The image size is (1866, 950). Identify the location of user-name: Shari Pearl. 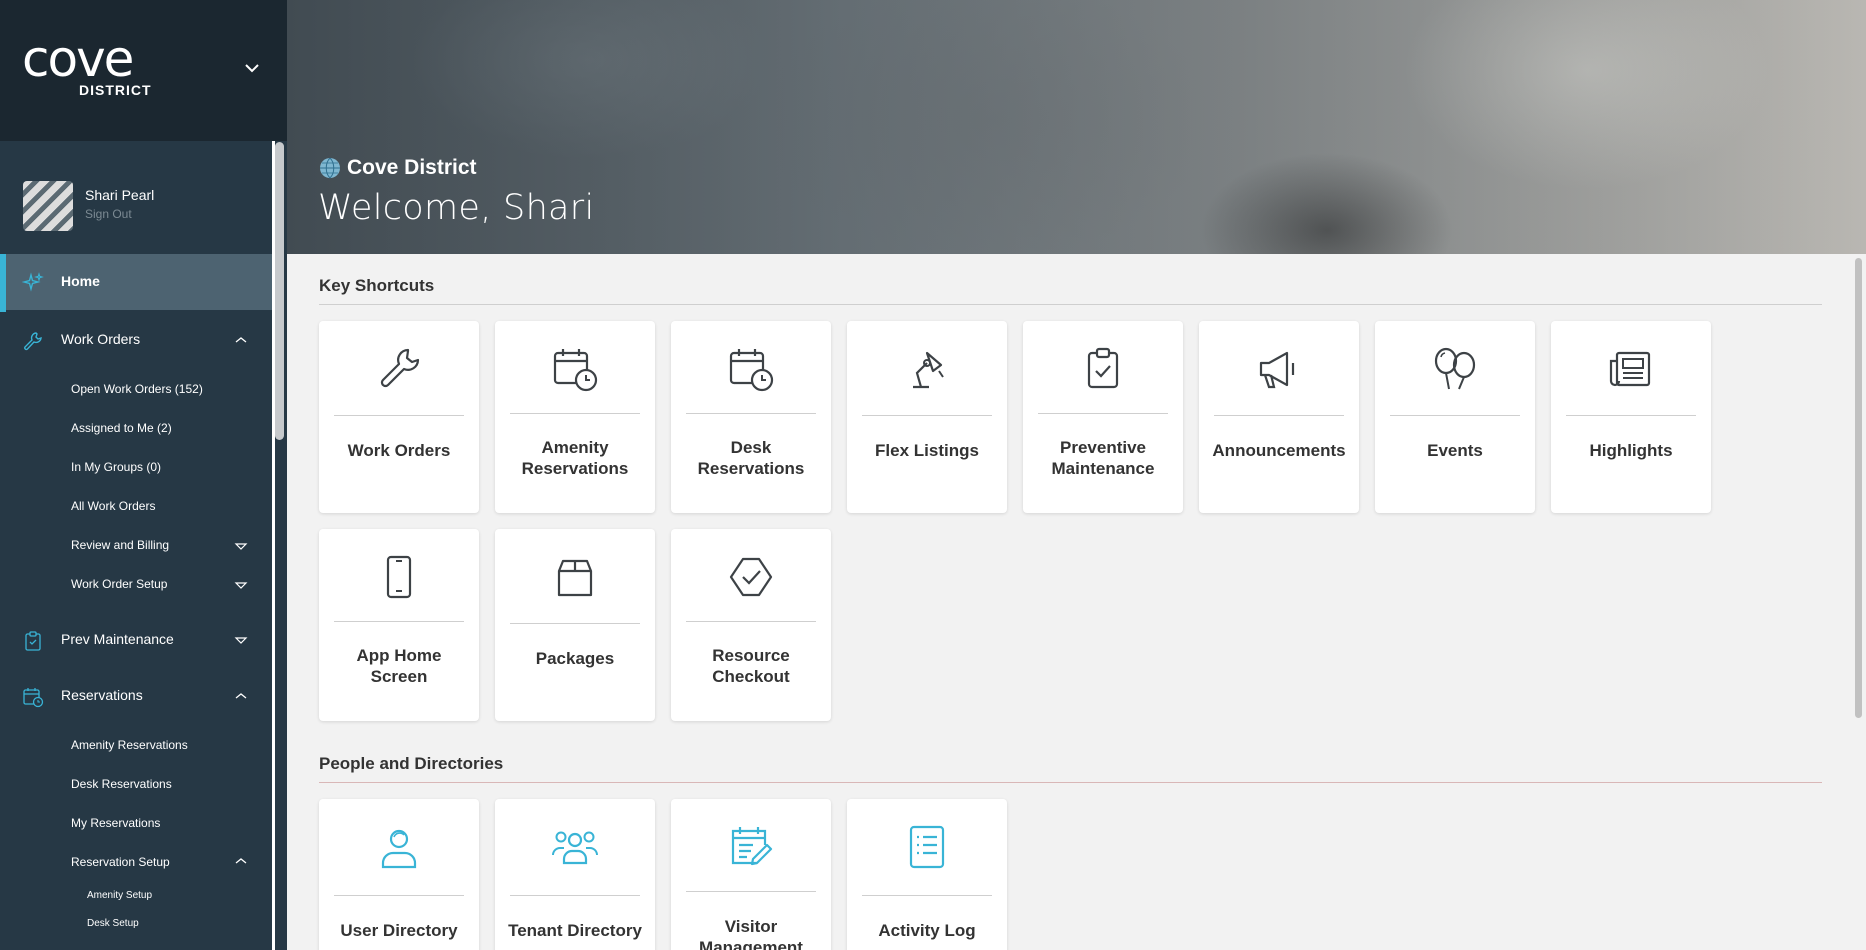
(120, 195).